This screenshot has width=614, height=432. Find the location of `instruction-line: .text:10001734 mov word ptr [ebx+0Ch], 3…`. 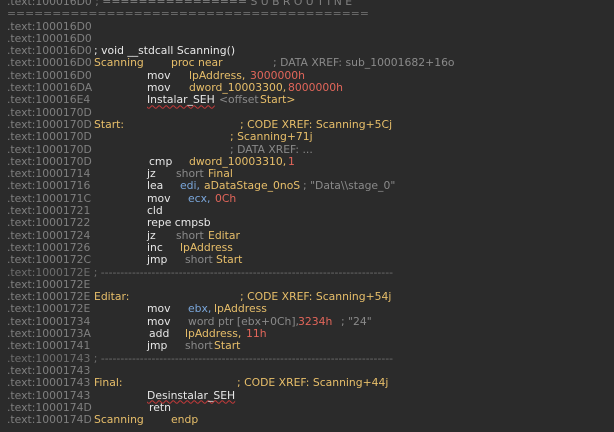

instruction-line: .text:10001734 mov word ptr [ebx+0Ch], 3… is located at coordinates (307, 321).